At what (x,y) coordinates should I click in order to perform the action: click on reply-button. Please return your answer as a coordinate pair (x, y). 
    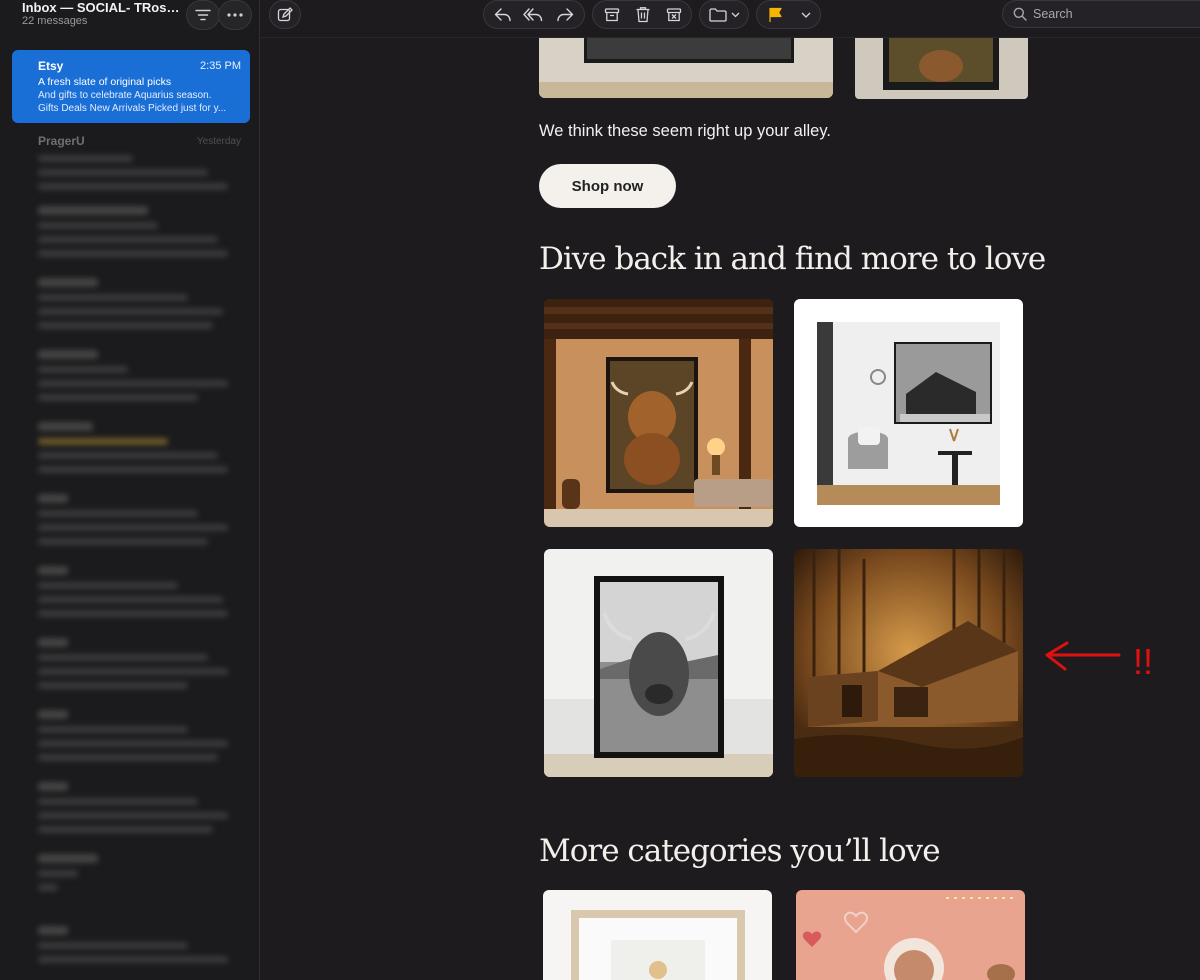
    Looking at the image, I should click on (503, 14).